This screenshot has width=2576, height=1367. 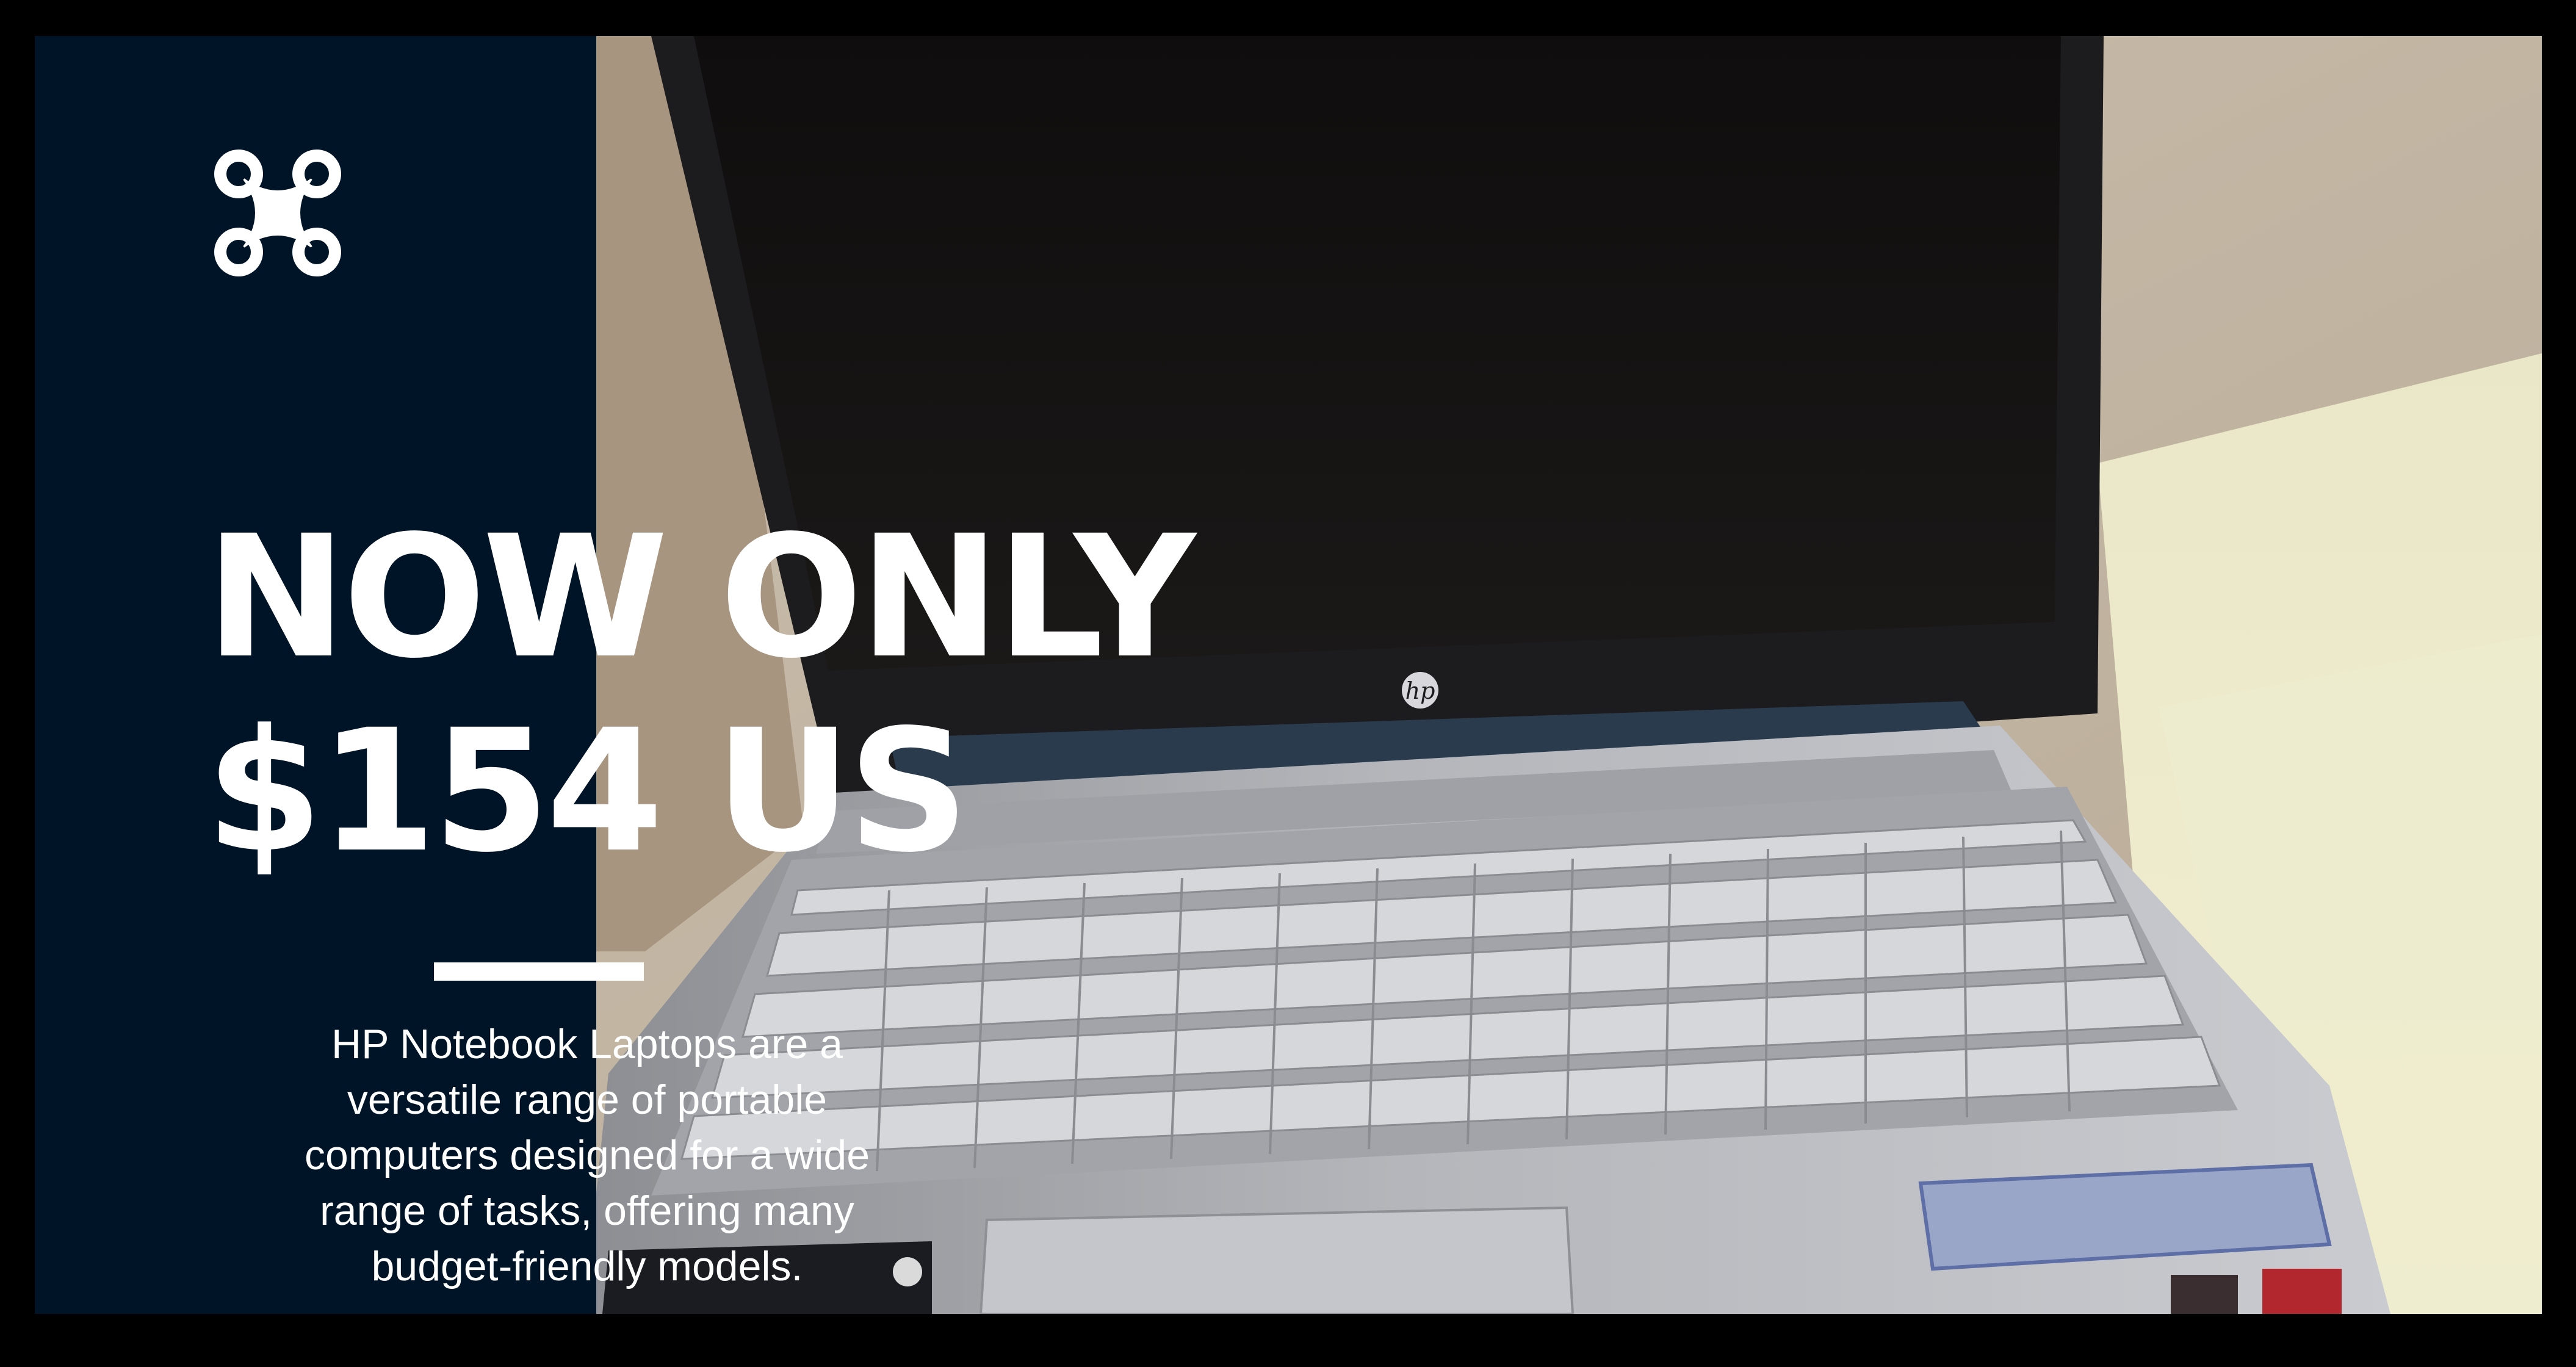 I want to click on headline-price: $154 US, so click(x=587, y=792).